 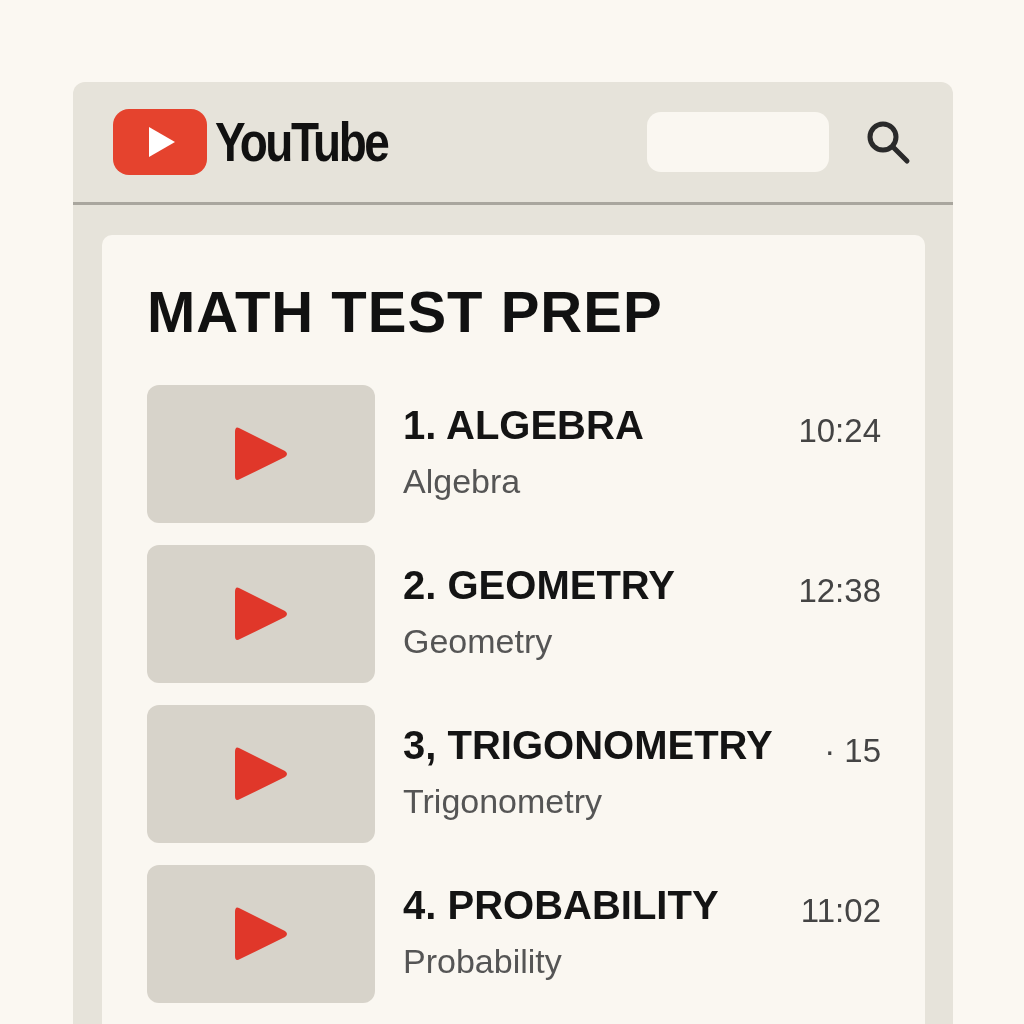 What do you see at coordinates (840, 910) in the screenshot?
I see `video-duration: 11:02` at bounding box center [840, 910].